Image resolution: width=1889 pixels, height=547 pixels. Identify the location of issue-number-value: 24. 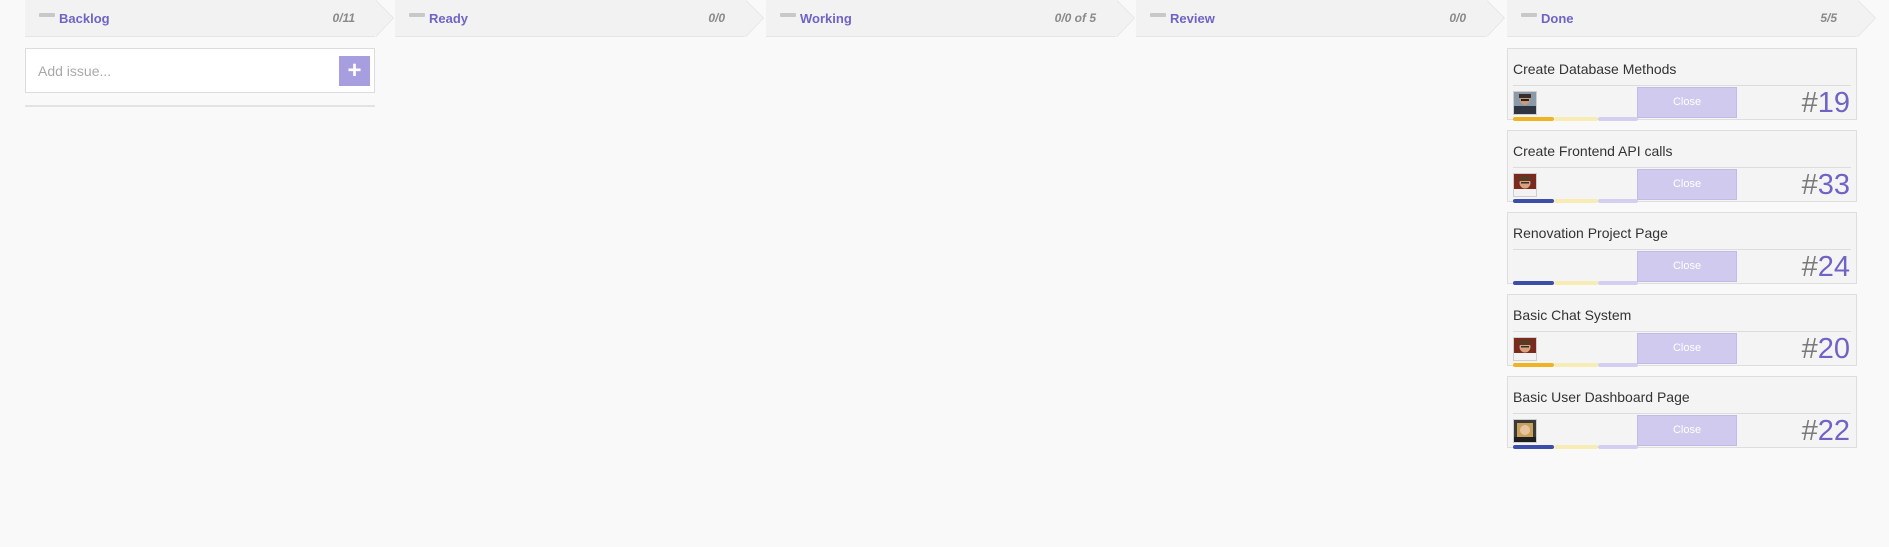
(1833, 267).